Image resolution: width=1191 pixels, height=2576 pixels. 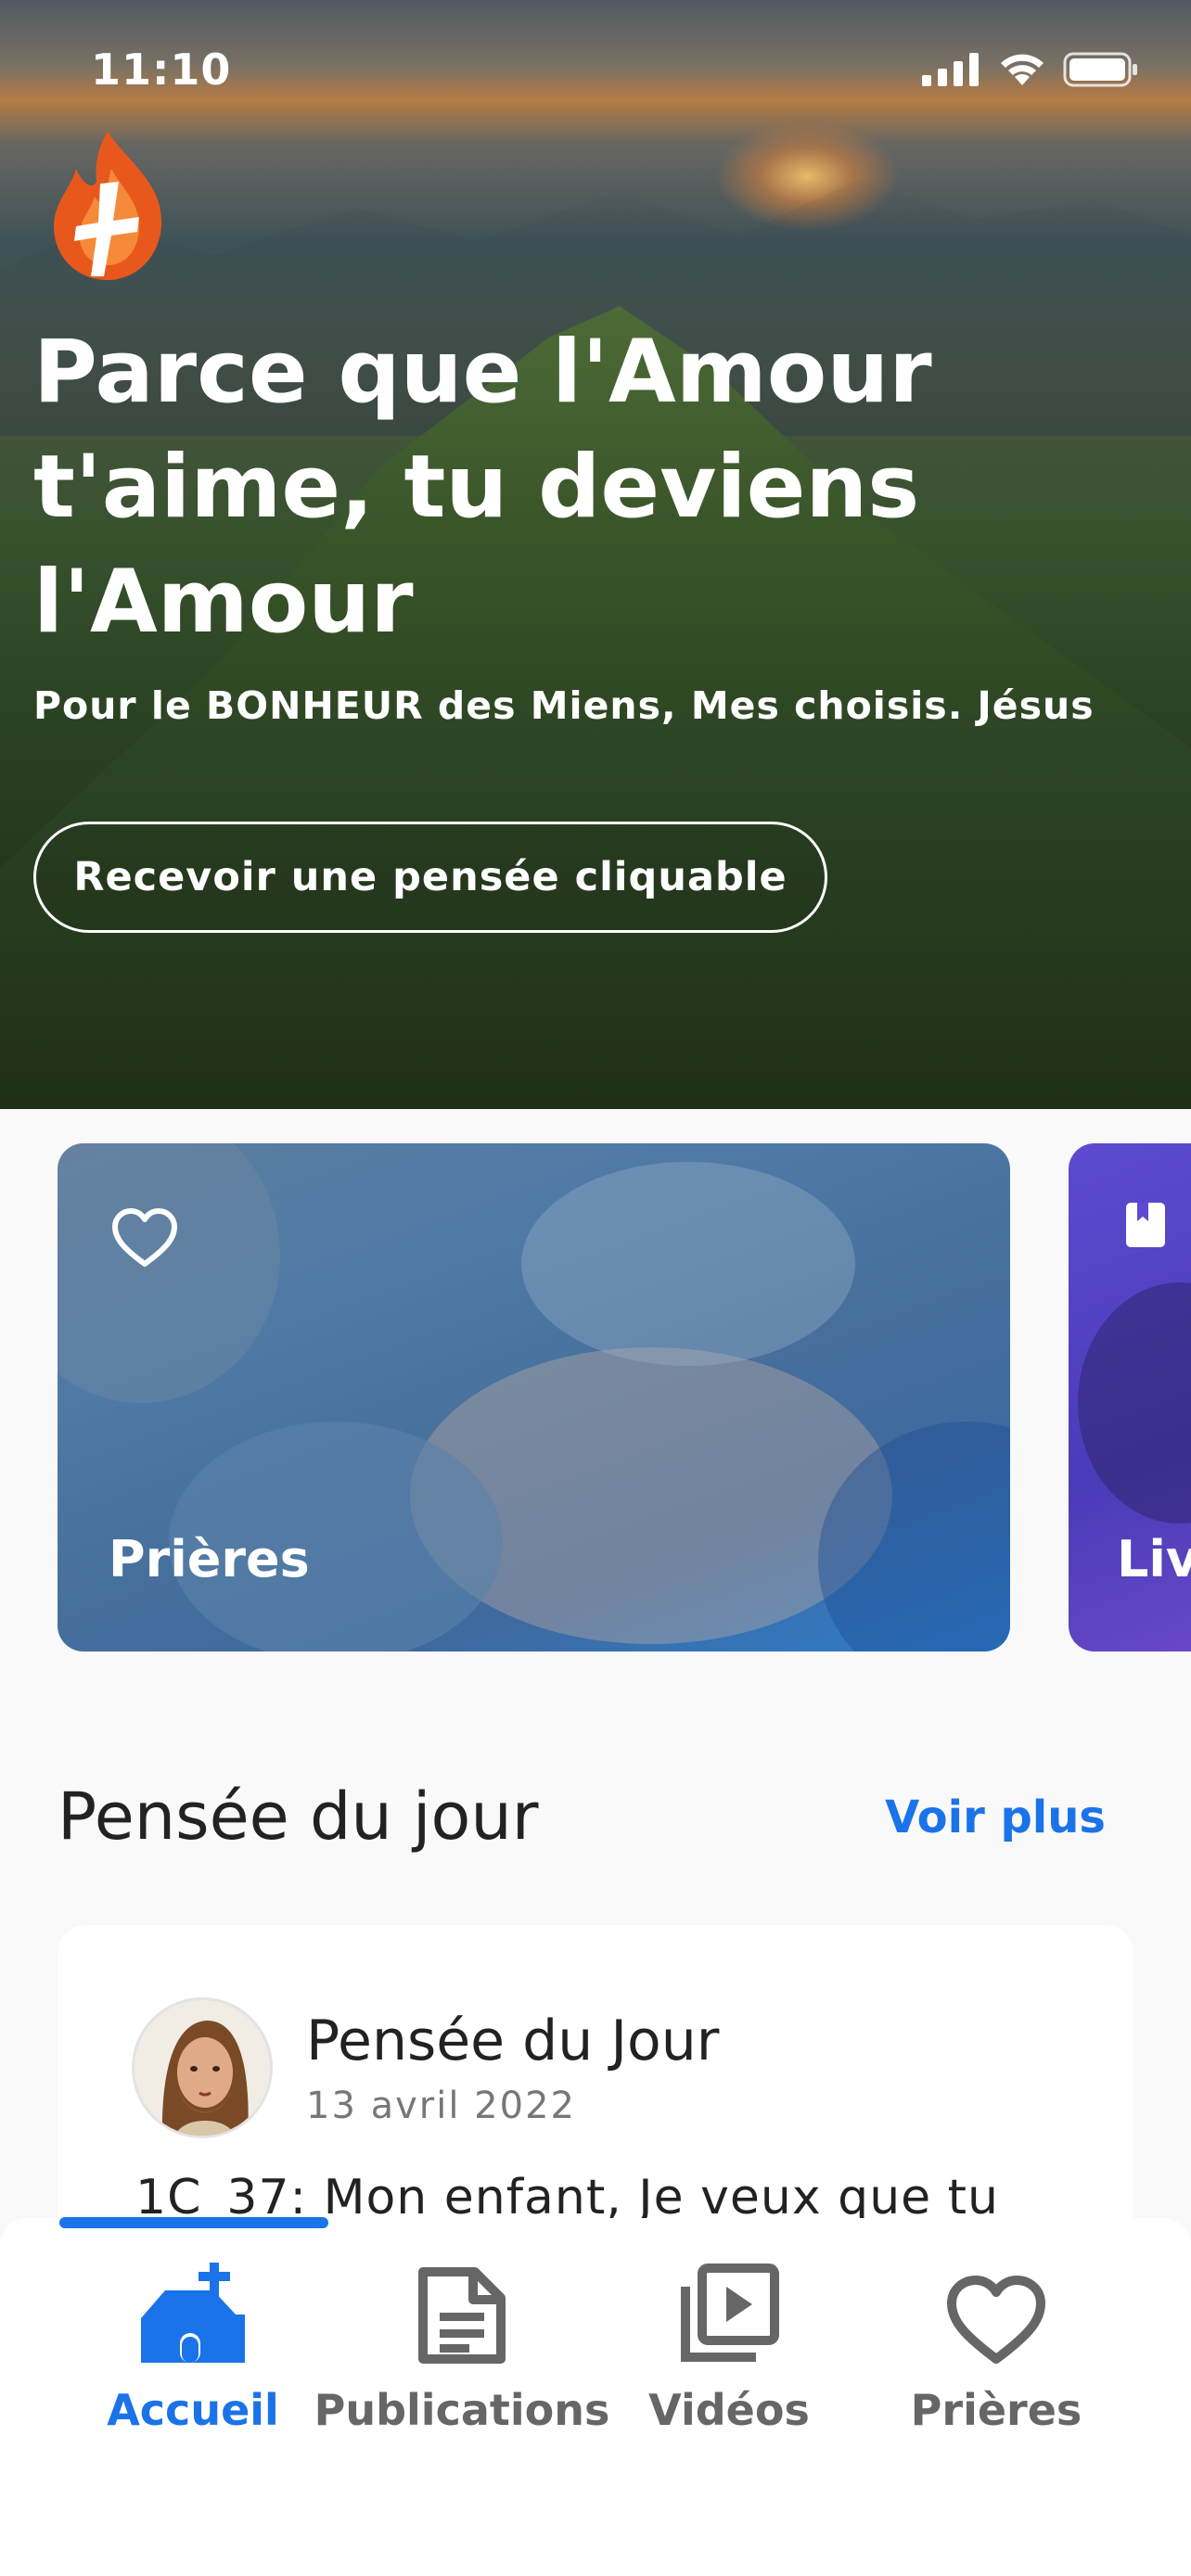 I want to click on tab-label: Vidéos, so click(x=729, y=2410).